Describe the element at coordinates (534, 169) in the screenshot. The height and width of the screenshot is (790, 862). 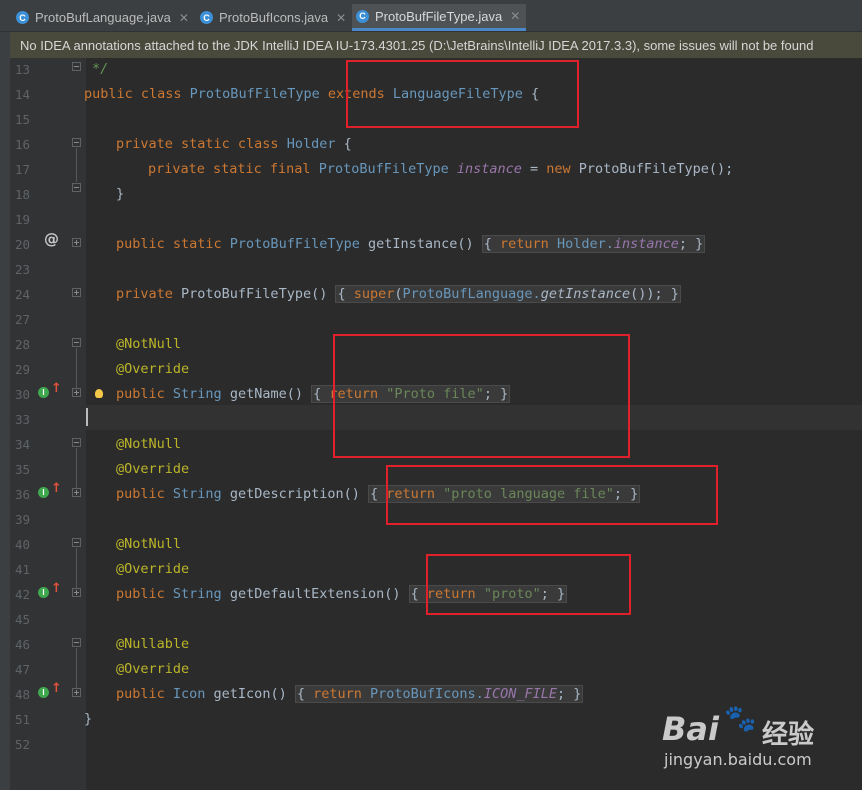
I see `operator: =` at that location.